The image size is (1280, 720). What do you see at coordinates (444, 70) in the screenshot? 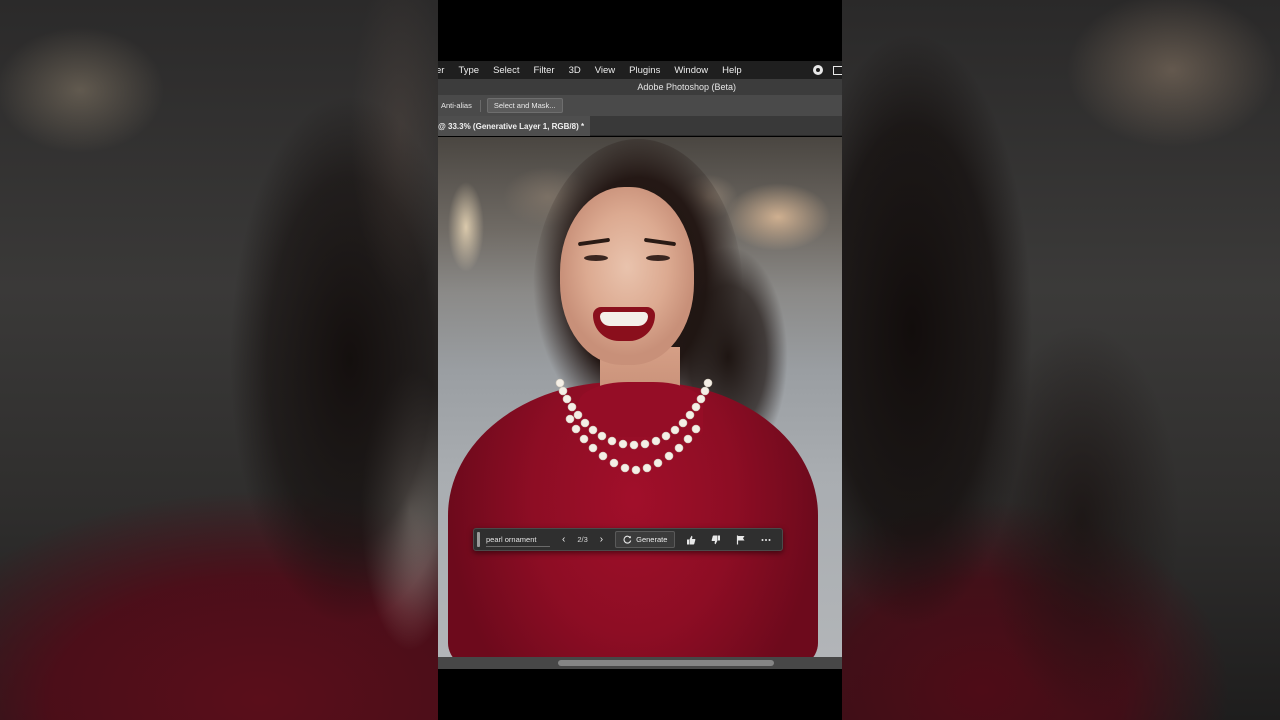
I see `menu-layer: er` at bounding box center [444, 70].